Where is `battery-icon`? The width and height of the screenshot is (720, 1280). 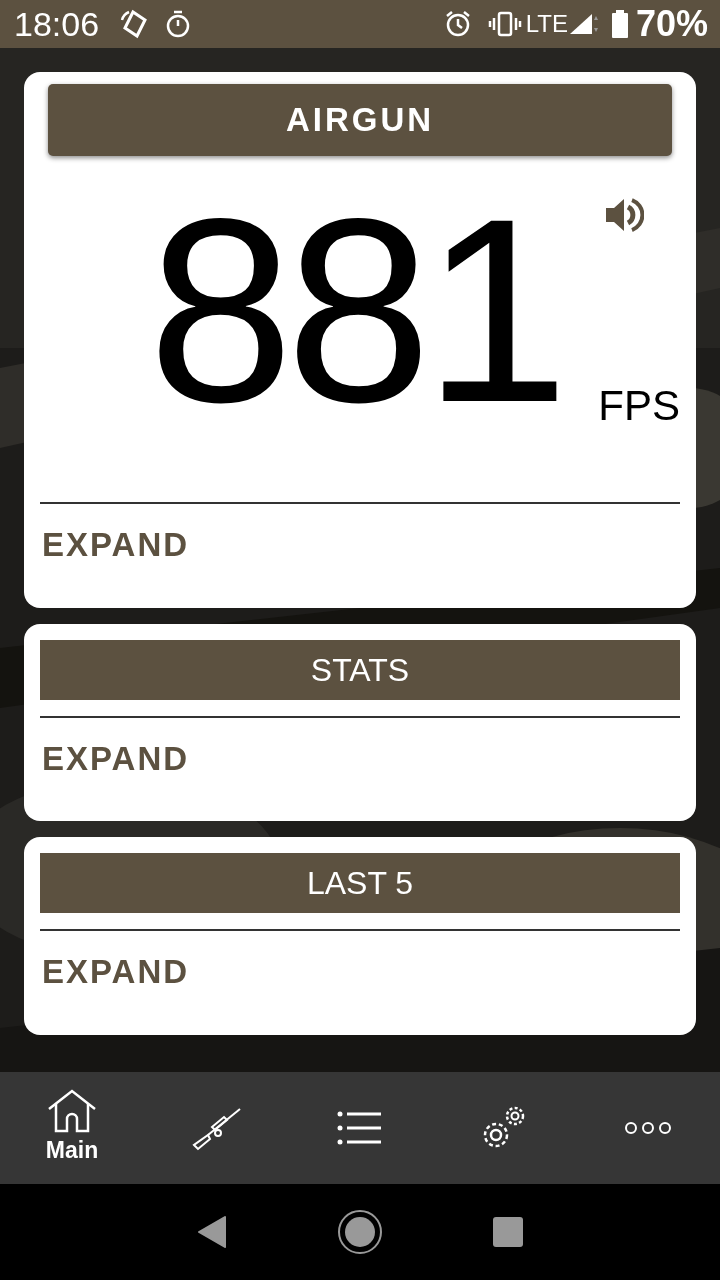
battery-icon is located at coordinates (619, 24).